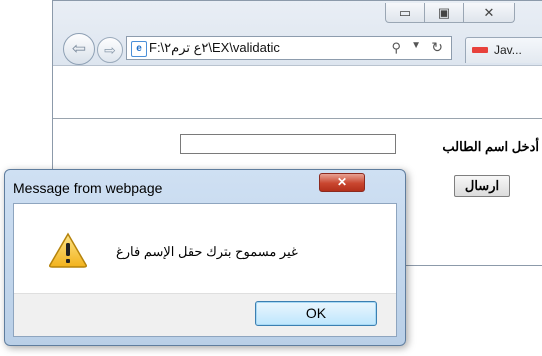  Describe the element at coordinates (139, 49) in the screenshot. I see `ie-page-icon: e` at that location.